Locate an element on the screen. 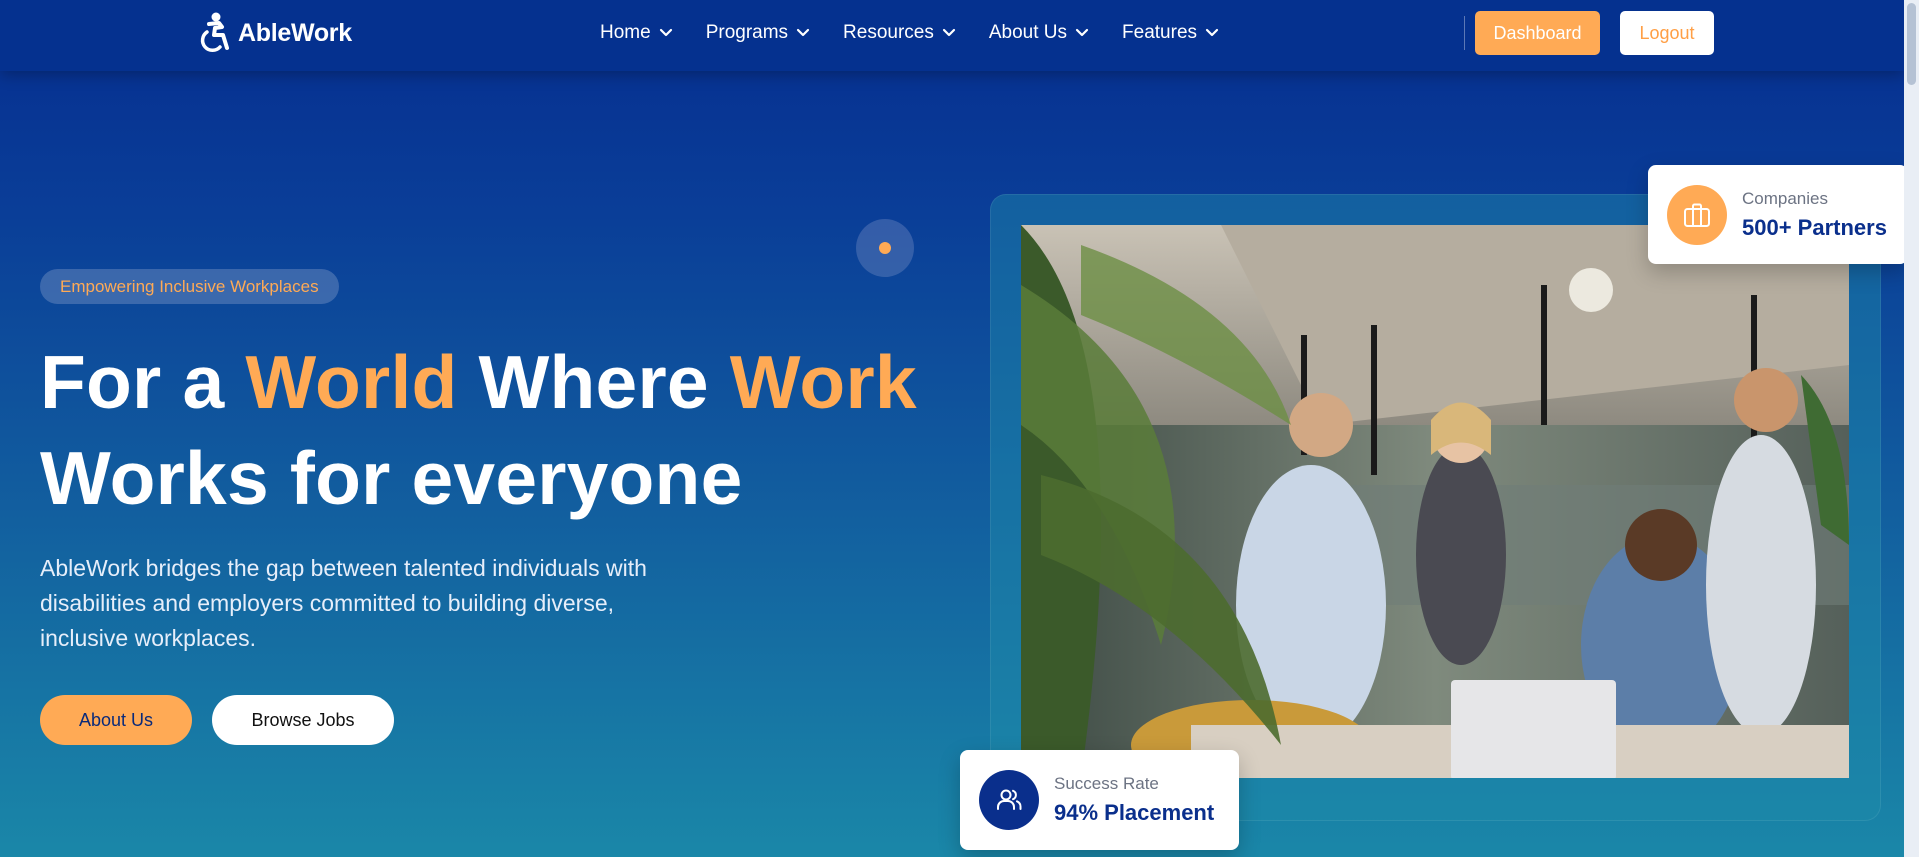  success-stat-label: Success Rate is located at coordinates (1106, 783).